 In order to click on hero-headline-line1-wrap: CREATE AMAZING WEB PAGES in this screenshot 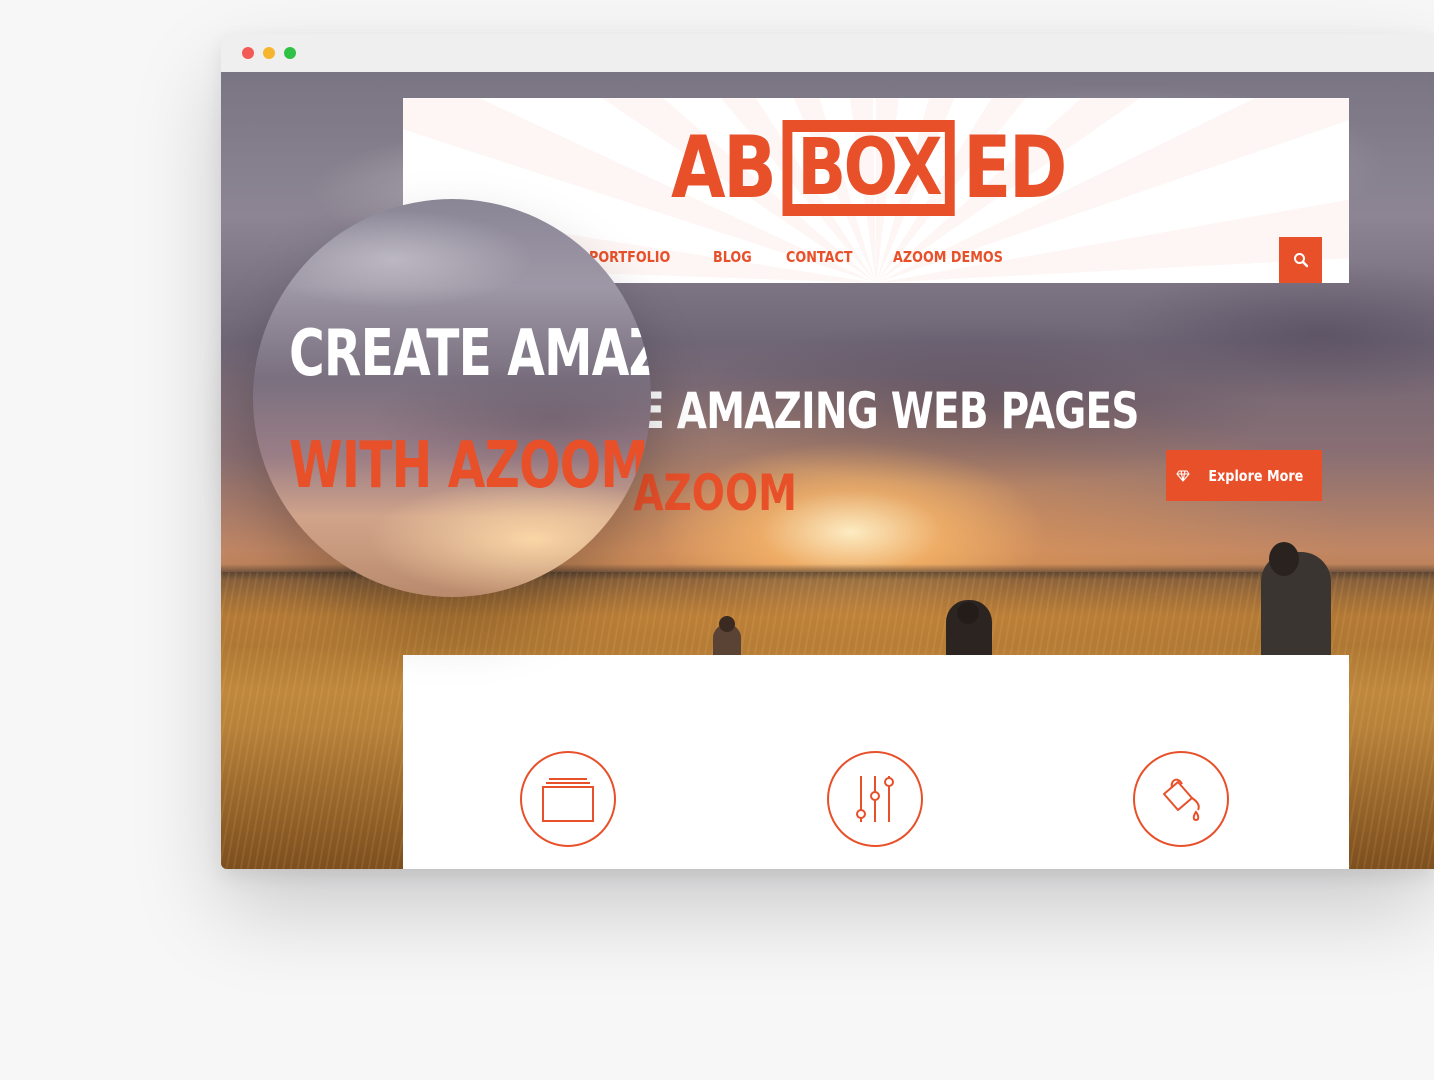, I will do `click(901, 422)`.